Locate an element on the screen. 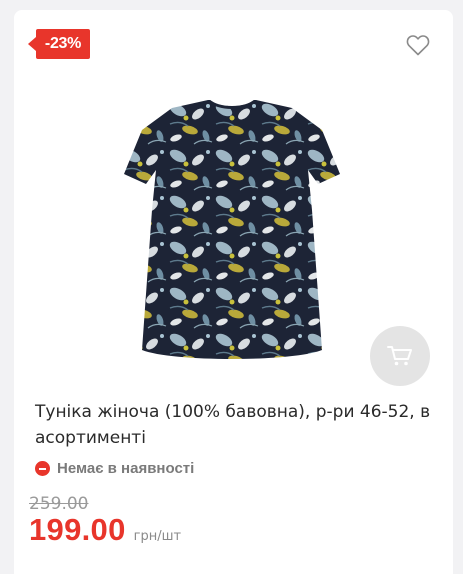 Image resolution: width=463 pixels, height=574 pixels. cart-icon is located at coordinates (399, 356).